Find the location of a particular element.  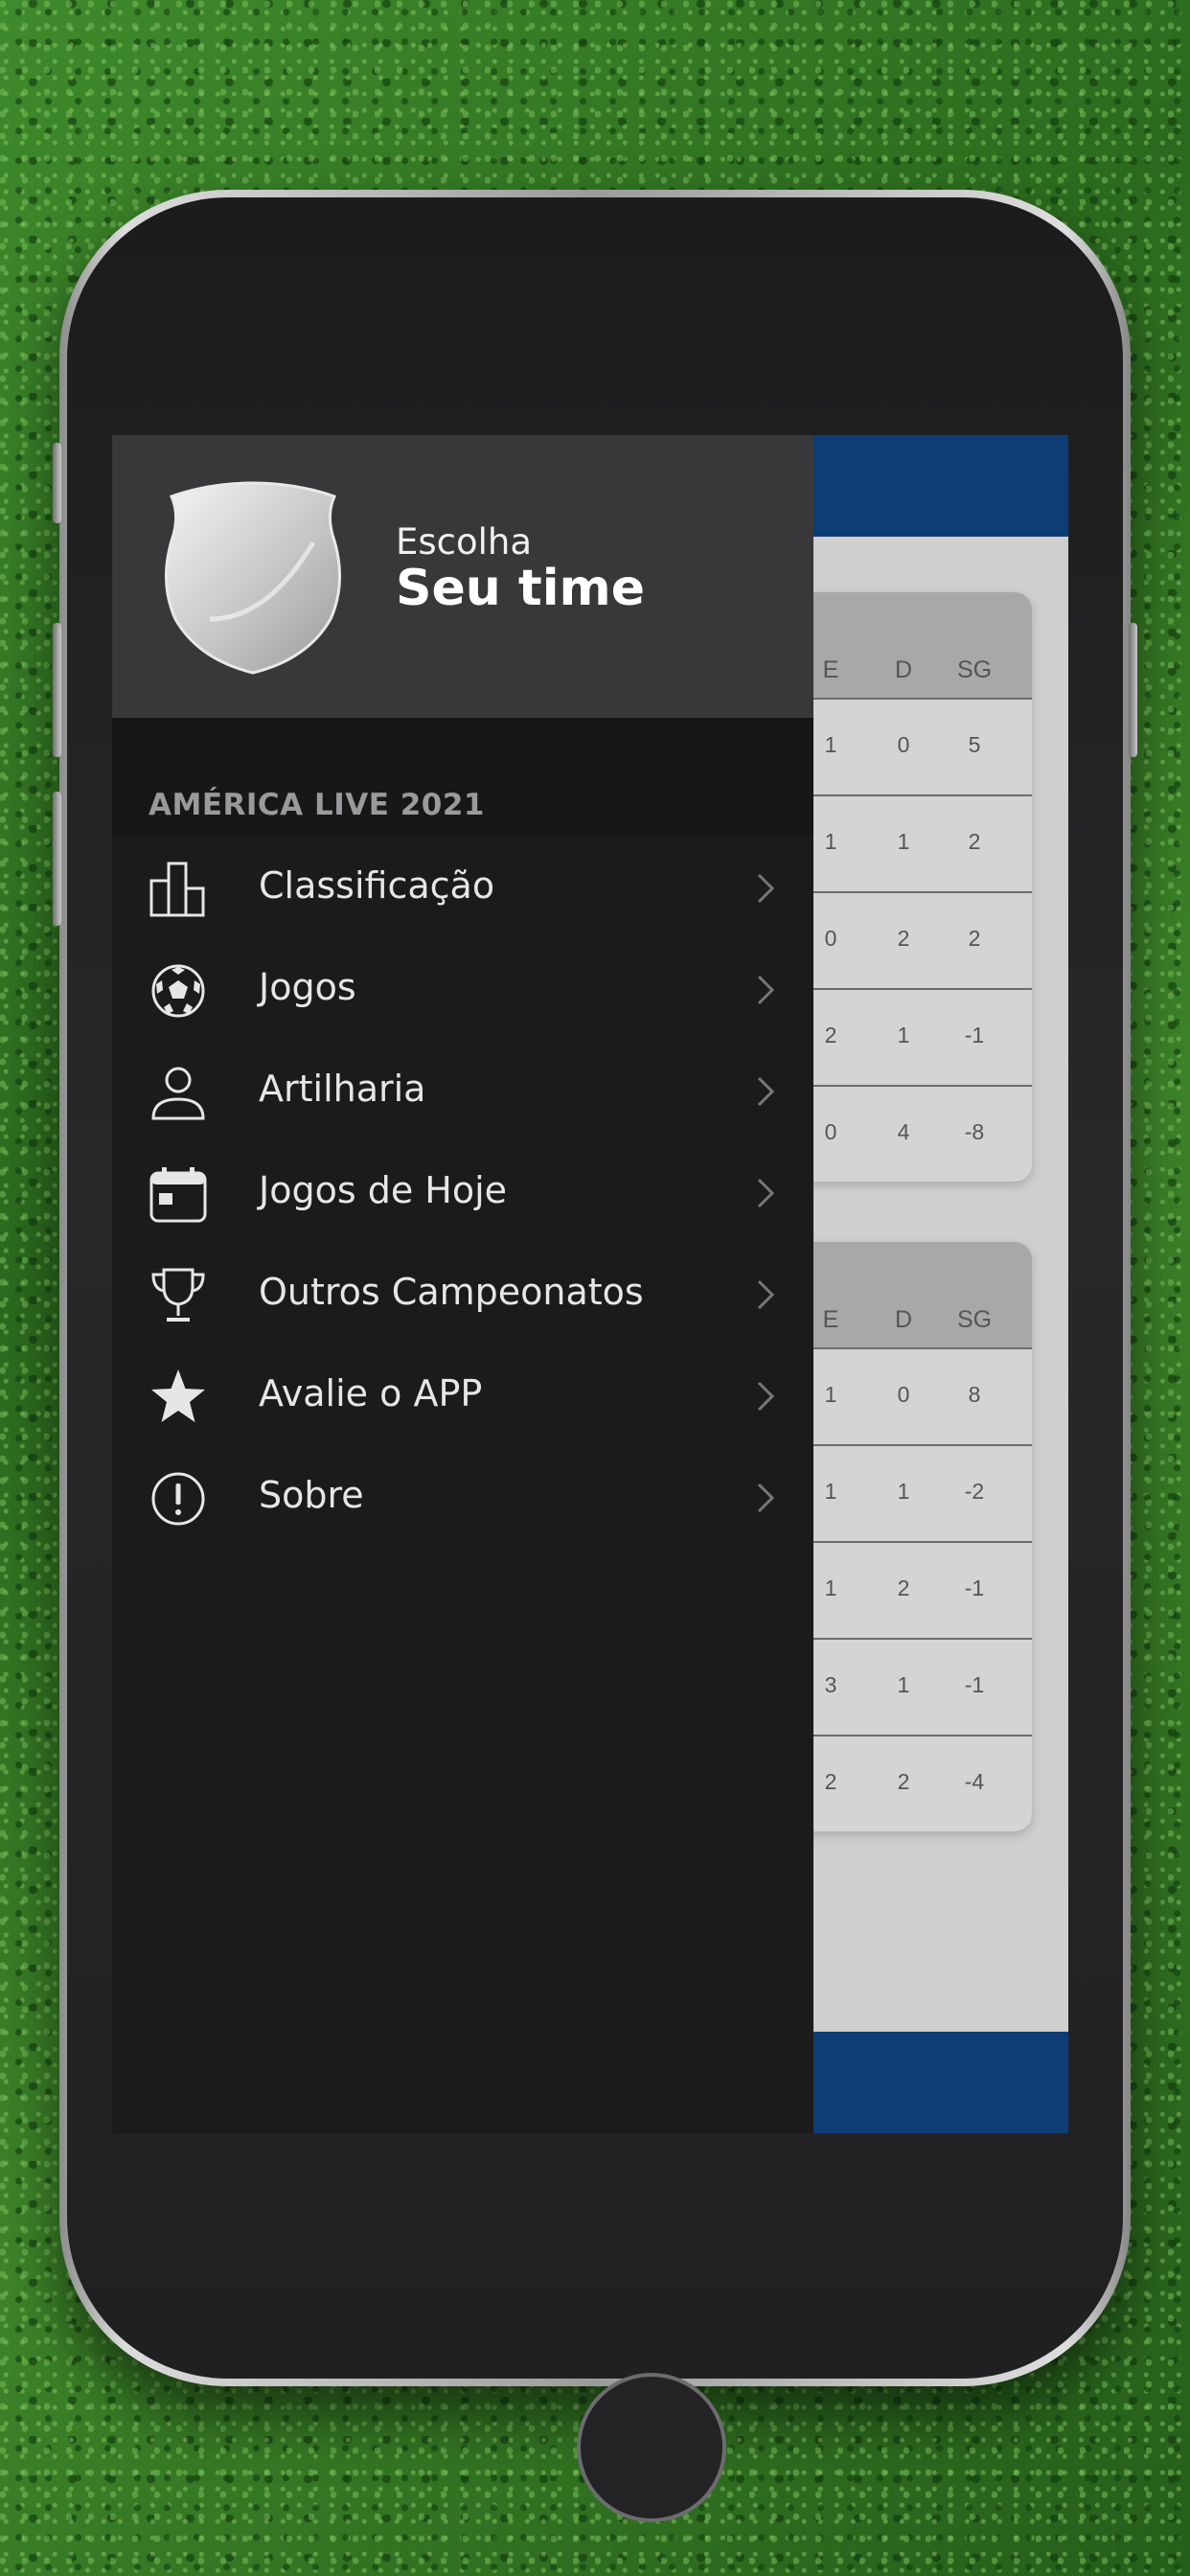

table-row: 1 0 8 is located at coordinates (907, 1395).